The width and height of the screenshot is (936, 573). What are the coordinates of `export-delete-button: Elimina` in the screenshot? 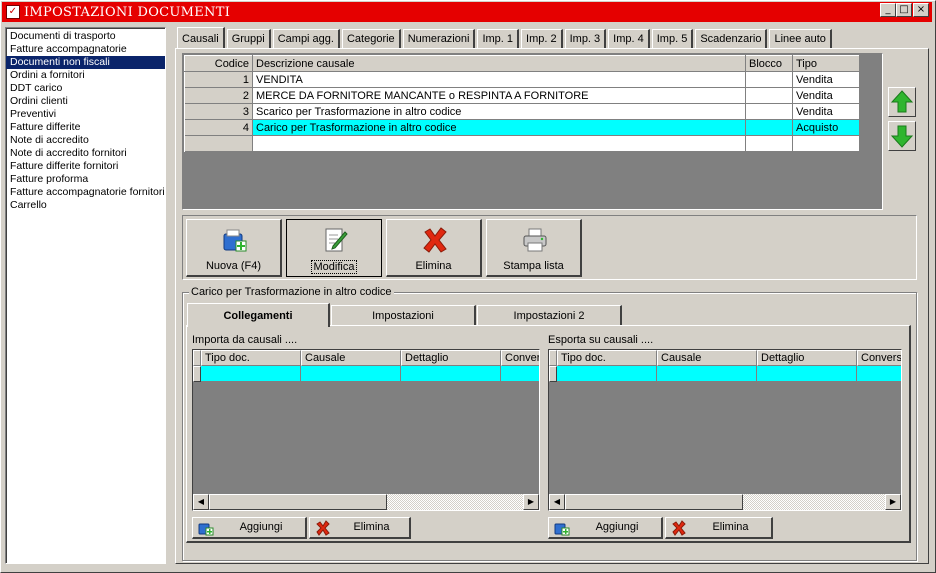 It's located at (719, 528).